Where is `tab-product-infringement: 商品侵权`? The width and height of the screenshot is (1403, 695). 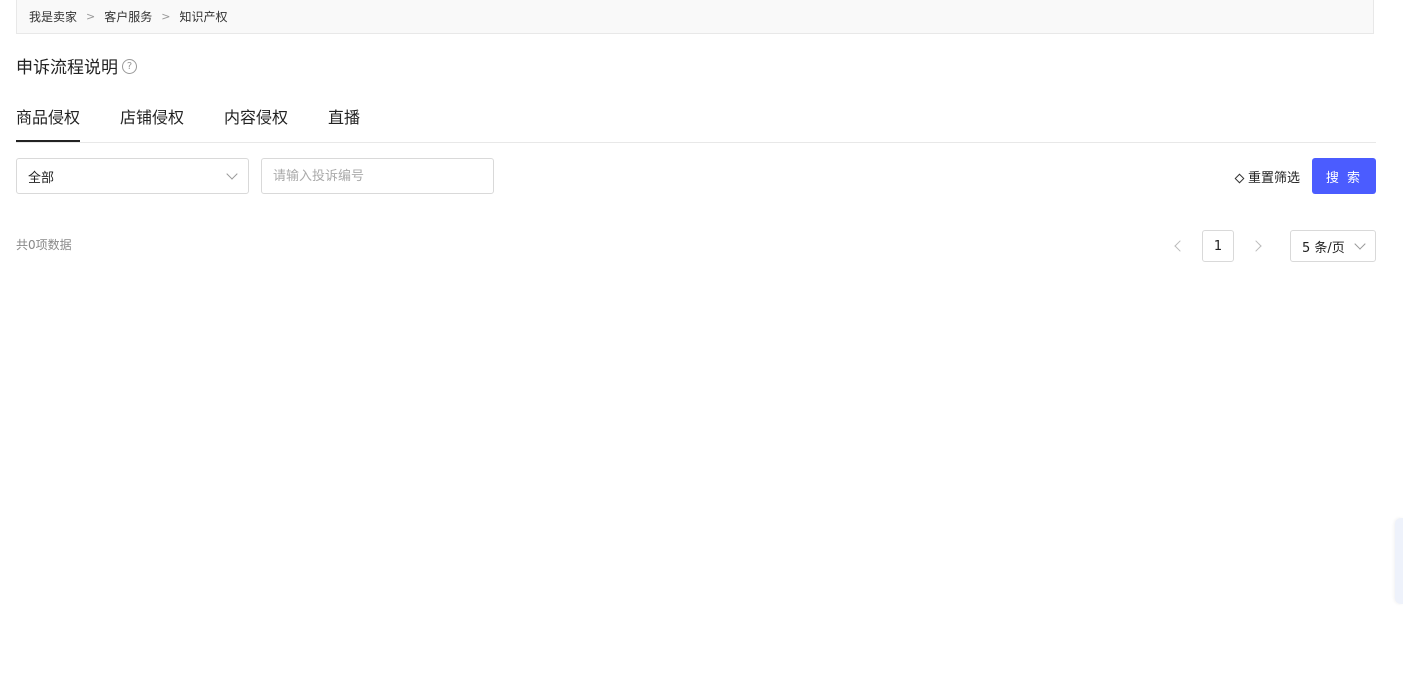 tab-product-infringement: 商品侵权 is located at coordinates (48, 123).